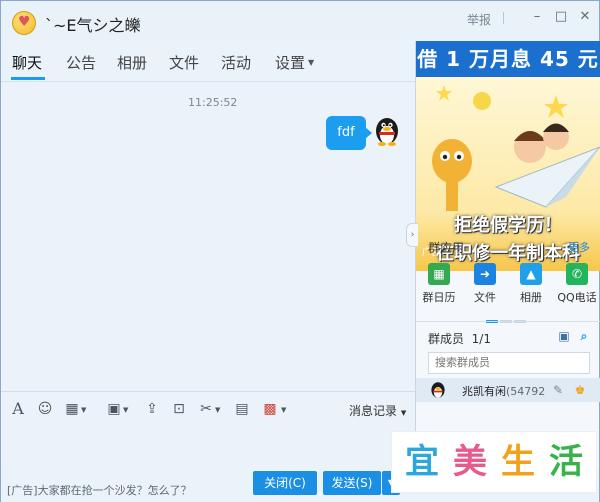 Image resolution: width=600 pixels, height=502 pixels. I want to click on gift-icon: ⊡, so click(179, 409).